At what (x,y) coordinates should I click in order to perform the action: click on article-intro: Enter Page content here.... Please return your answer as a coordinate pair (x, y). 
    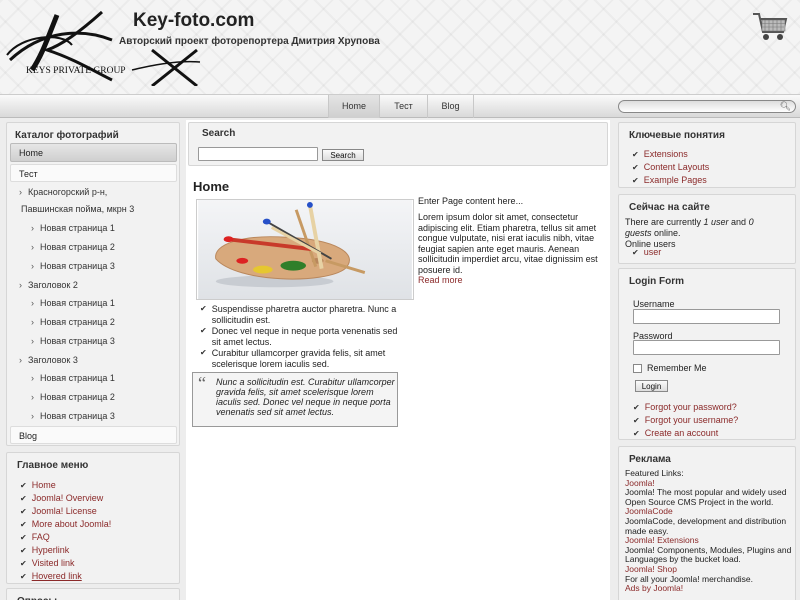
    Looking at the image, I should click on (471, 201).